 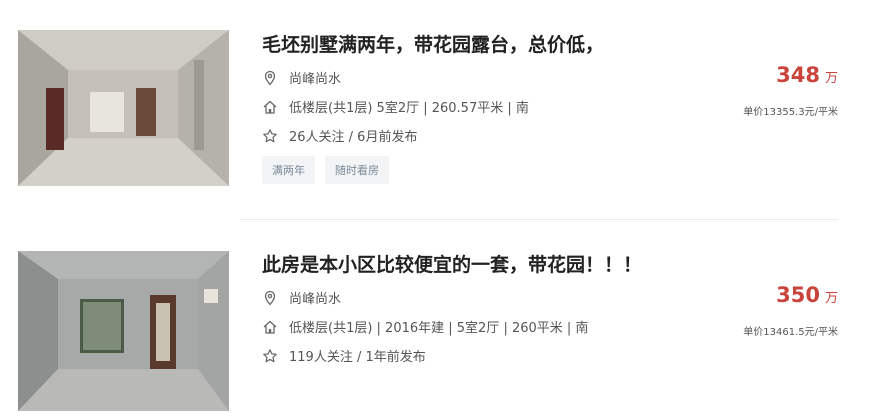 What do you see at coordinates (790, 332) in the screenshot?
I see `unit-price: 单价13461.5元/平米` at bounding box center [790, 332].